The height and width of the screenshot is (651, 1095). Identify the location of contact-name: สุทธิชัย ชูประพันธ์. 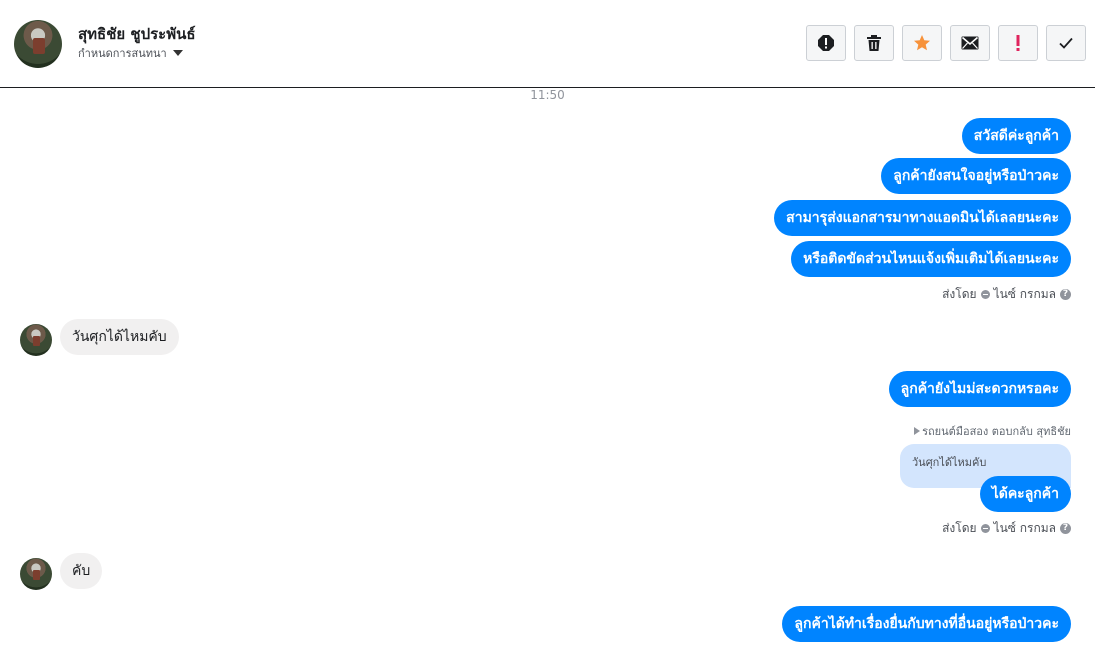
(137, 34).